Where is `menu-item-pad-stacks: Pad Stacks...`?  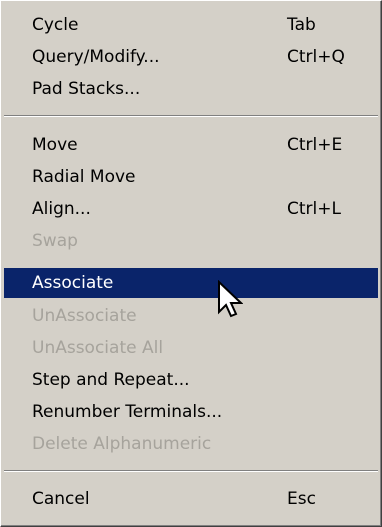
menu-item-pad-stacks: Pad Stacks... is located at coordinates (191, 89).